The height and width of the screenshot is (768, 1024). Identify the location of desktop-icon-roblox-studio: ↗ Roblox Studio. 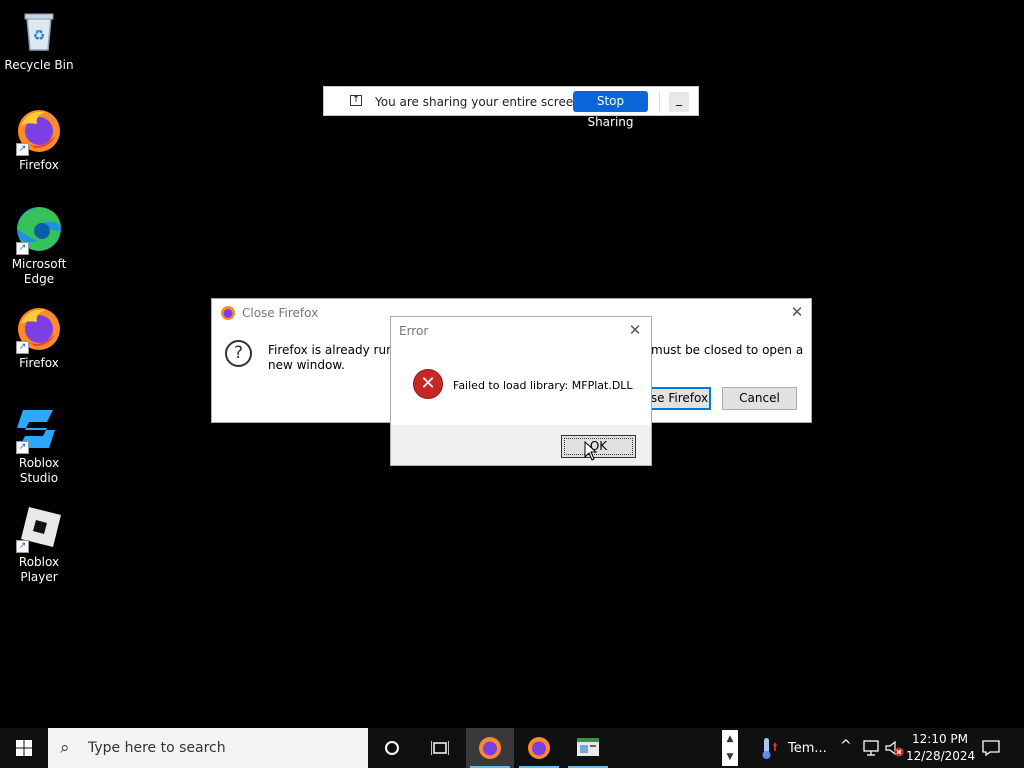
(39, 442).